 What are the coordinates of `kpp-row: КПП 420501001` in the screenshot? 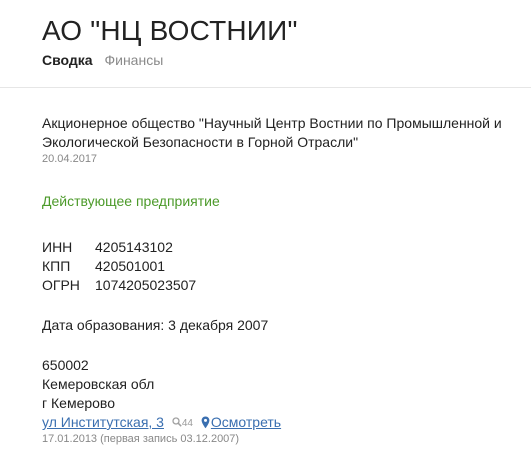 It's located at (282, 266).